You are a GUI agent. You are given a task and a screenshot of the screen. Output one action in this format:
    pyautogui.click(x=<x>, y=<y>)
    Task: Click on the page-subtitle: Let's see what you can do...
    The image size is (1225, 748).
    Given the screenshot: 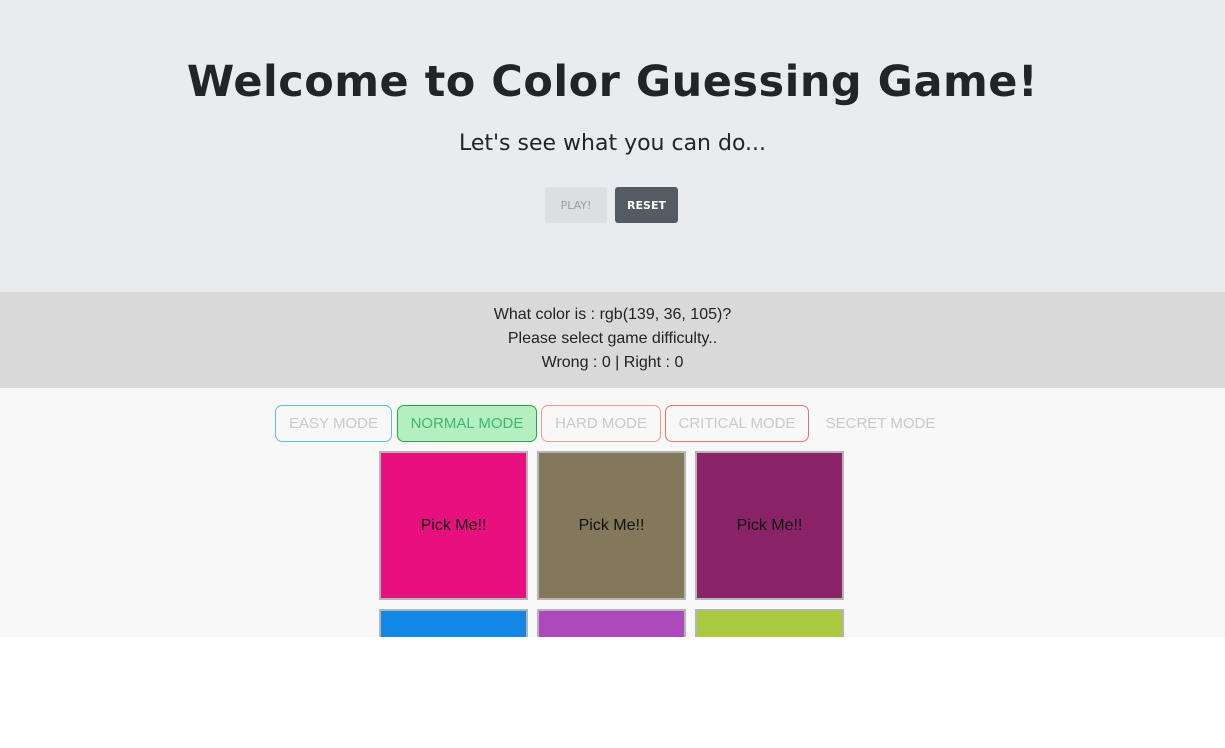 What is the action you would take?
    pyautogui.click(x=612, y=143)
    